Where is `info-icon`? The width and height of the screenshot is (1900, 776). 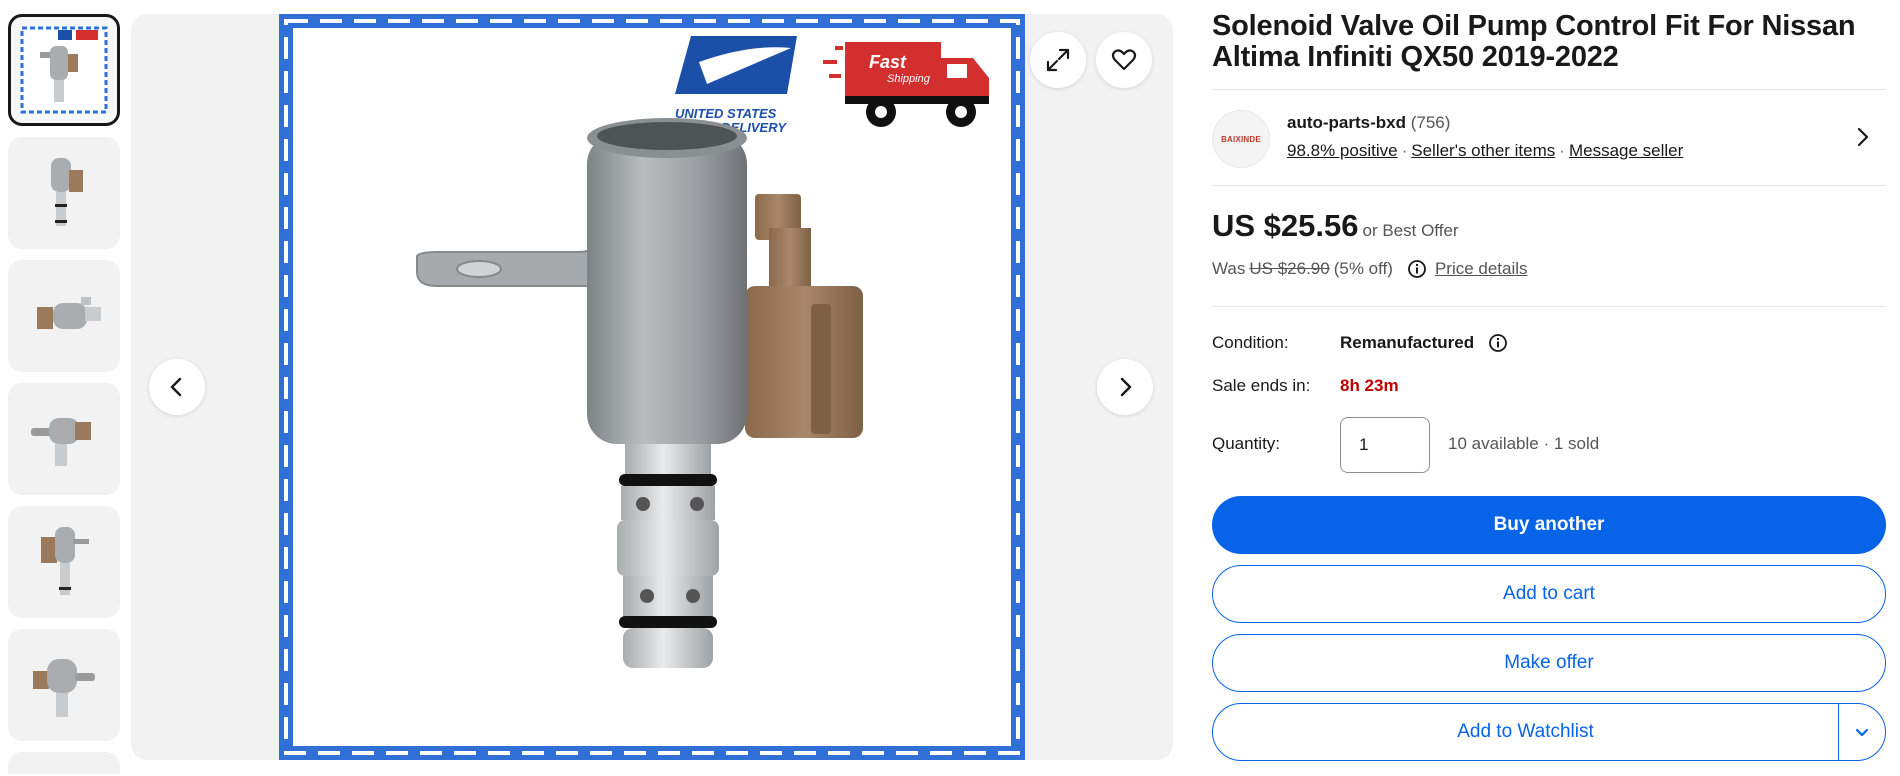 info-icon is located at coordinates (1417, 269).